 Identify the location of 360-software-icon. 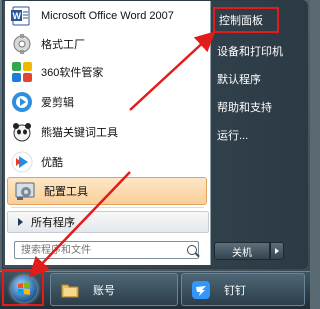
(22, 72).